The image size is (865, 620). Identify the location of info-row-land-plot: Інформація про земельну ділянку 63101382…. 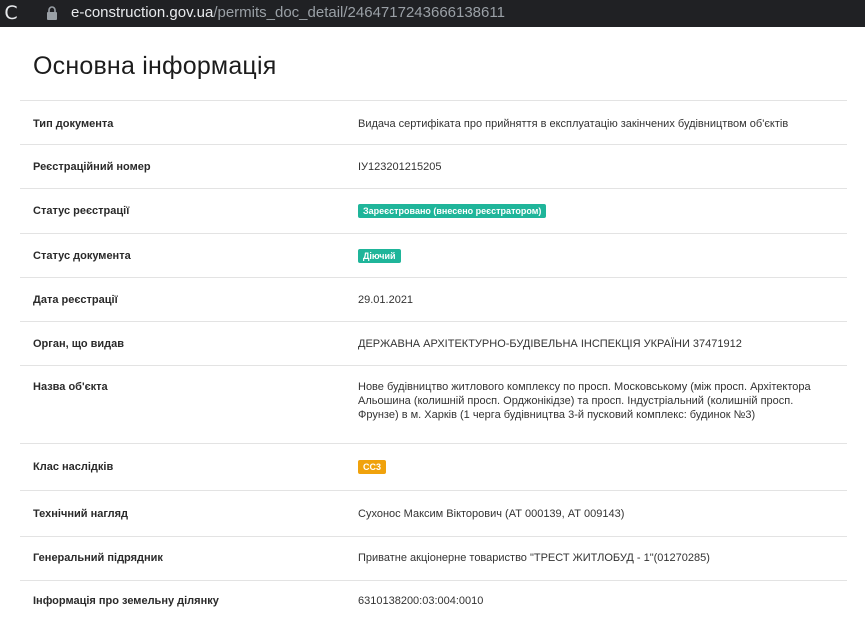
(433, 600).